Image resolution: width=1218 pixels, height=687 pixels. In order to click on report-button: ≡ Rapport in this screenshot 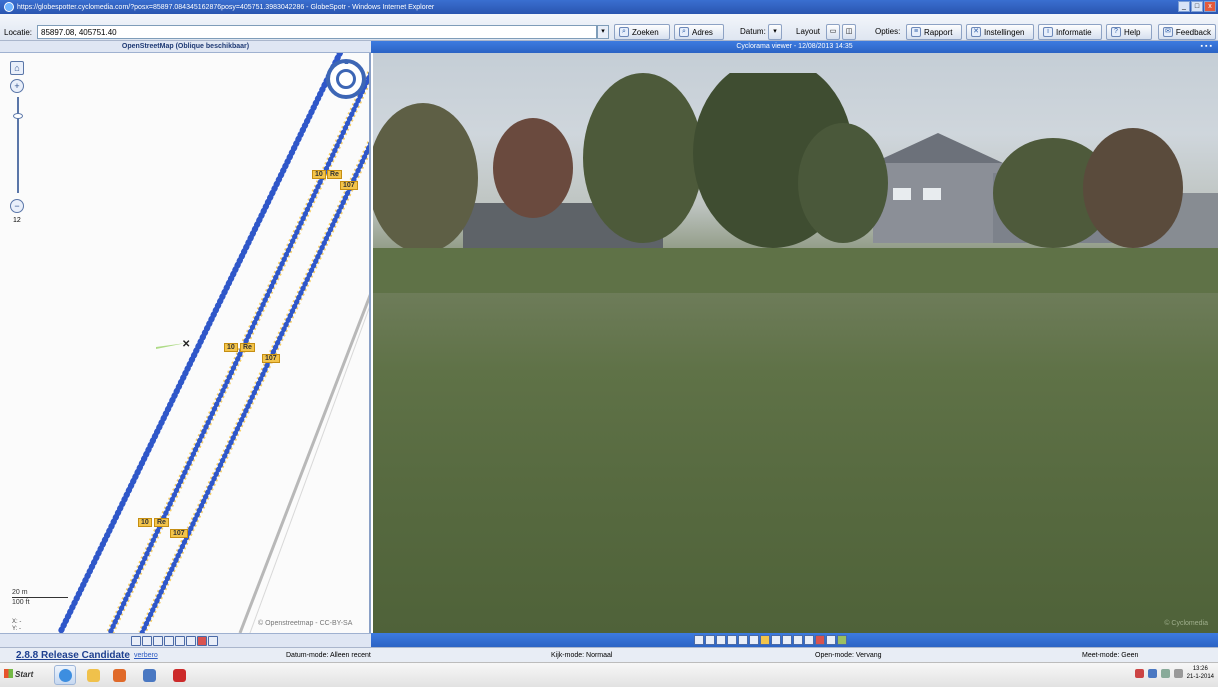, I will do `click(934, 32)`.